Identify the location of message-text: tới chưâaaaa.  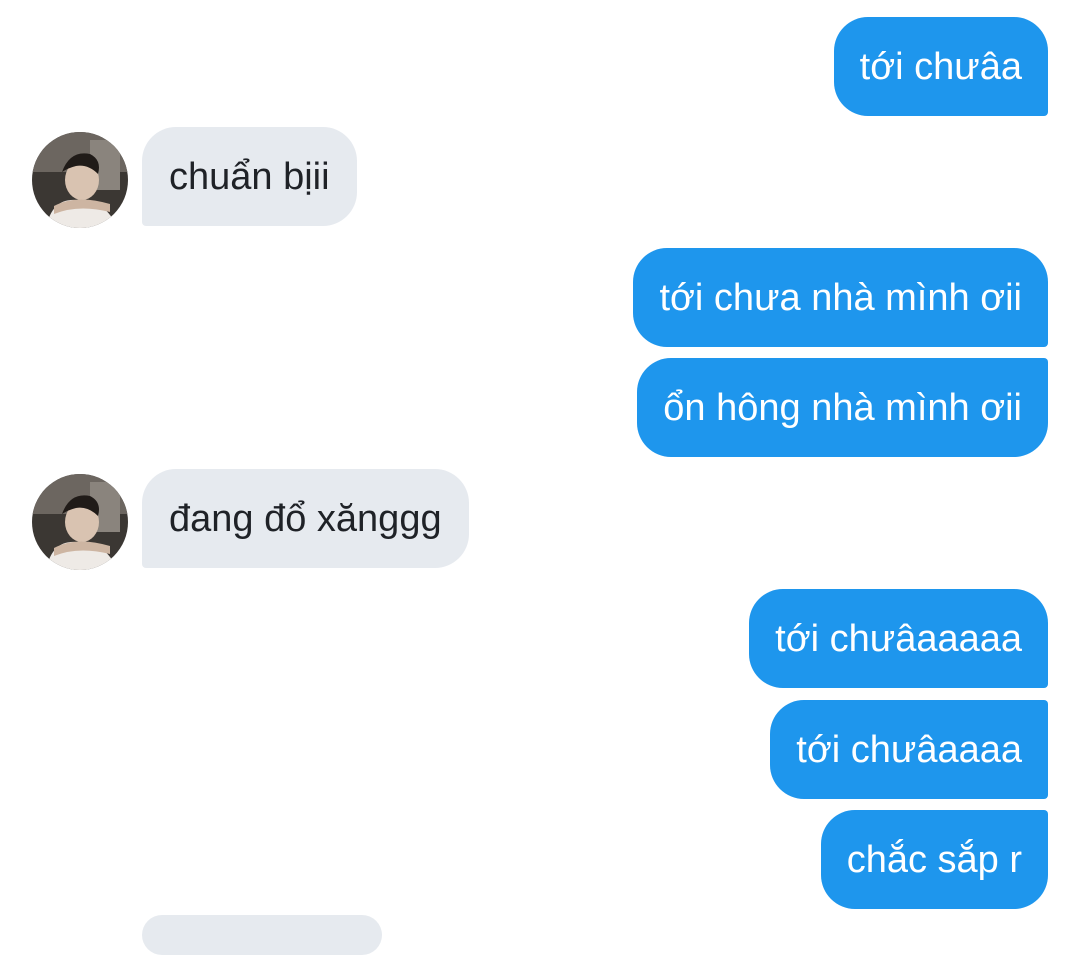
(909, 749).